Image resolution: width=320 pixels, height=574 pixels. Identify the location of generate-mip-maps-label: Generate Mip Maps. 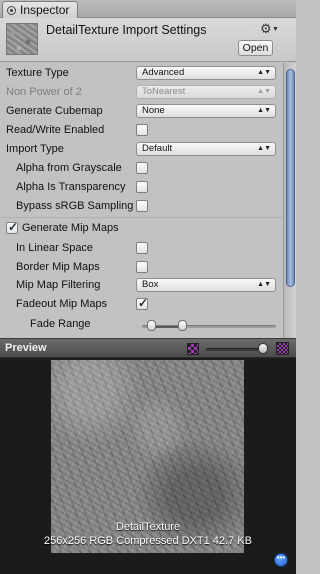
(70, 228).